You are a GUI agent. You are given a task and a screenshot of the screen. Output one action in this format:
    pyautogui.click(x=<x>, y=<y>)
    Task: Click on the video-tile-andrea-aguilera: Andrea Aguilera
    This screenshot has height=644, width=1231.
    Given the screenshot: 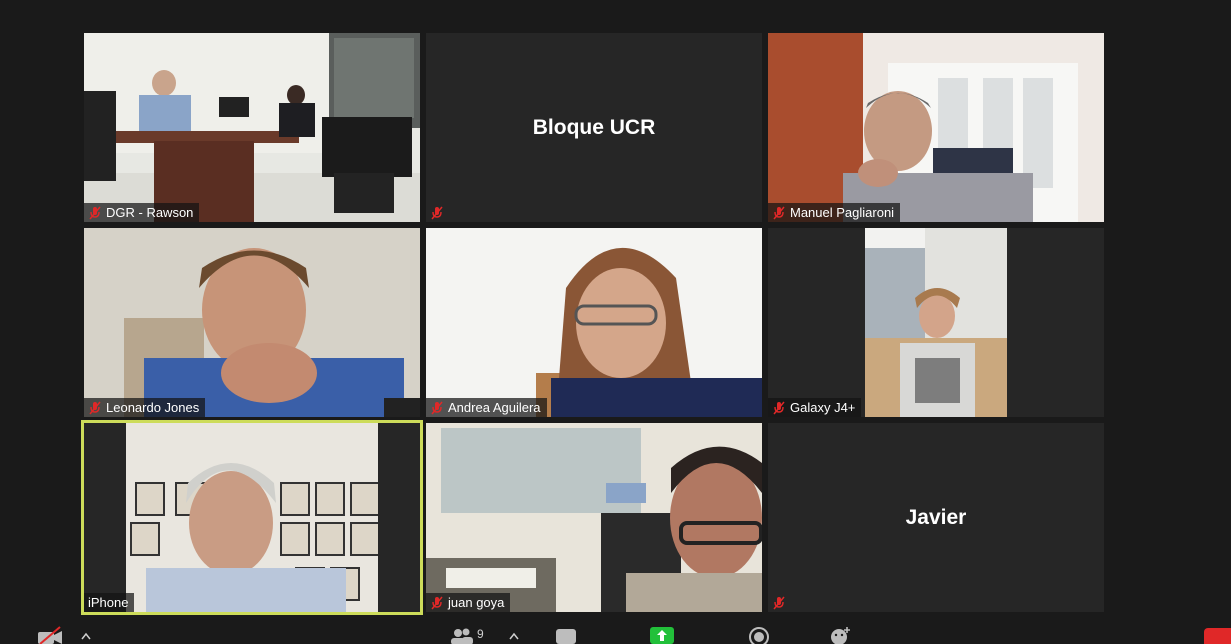 What is the action you would take?
    pyautogui.click(x=594, y=322)
    